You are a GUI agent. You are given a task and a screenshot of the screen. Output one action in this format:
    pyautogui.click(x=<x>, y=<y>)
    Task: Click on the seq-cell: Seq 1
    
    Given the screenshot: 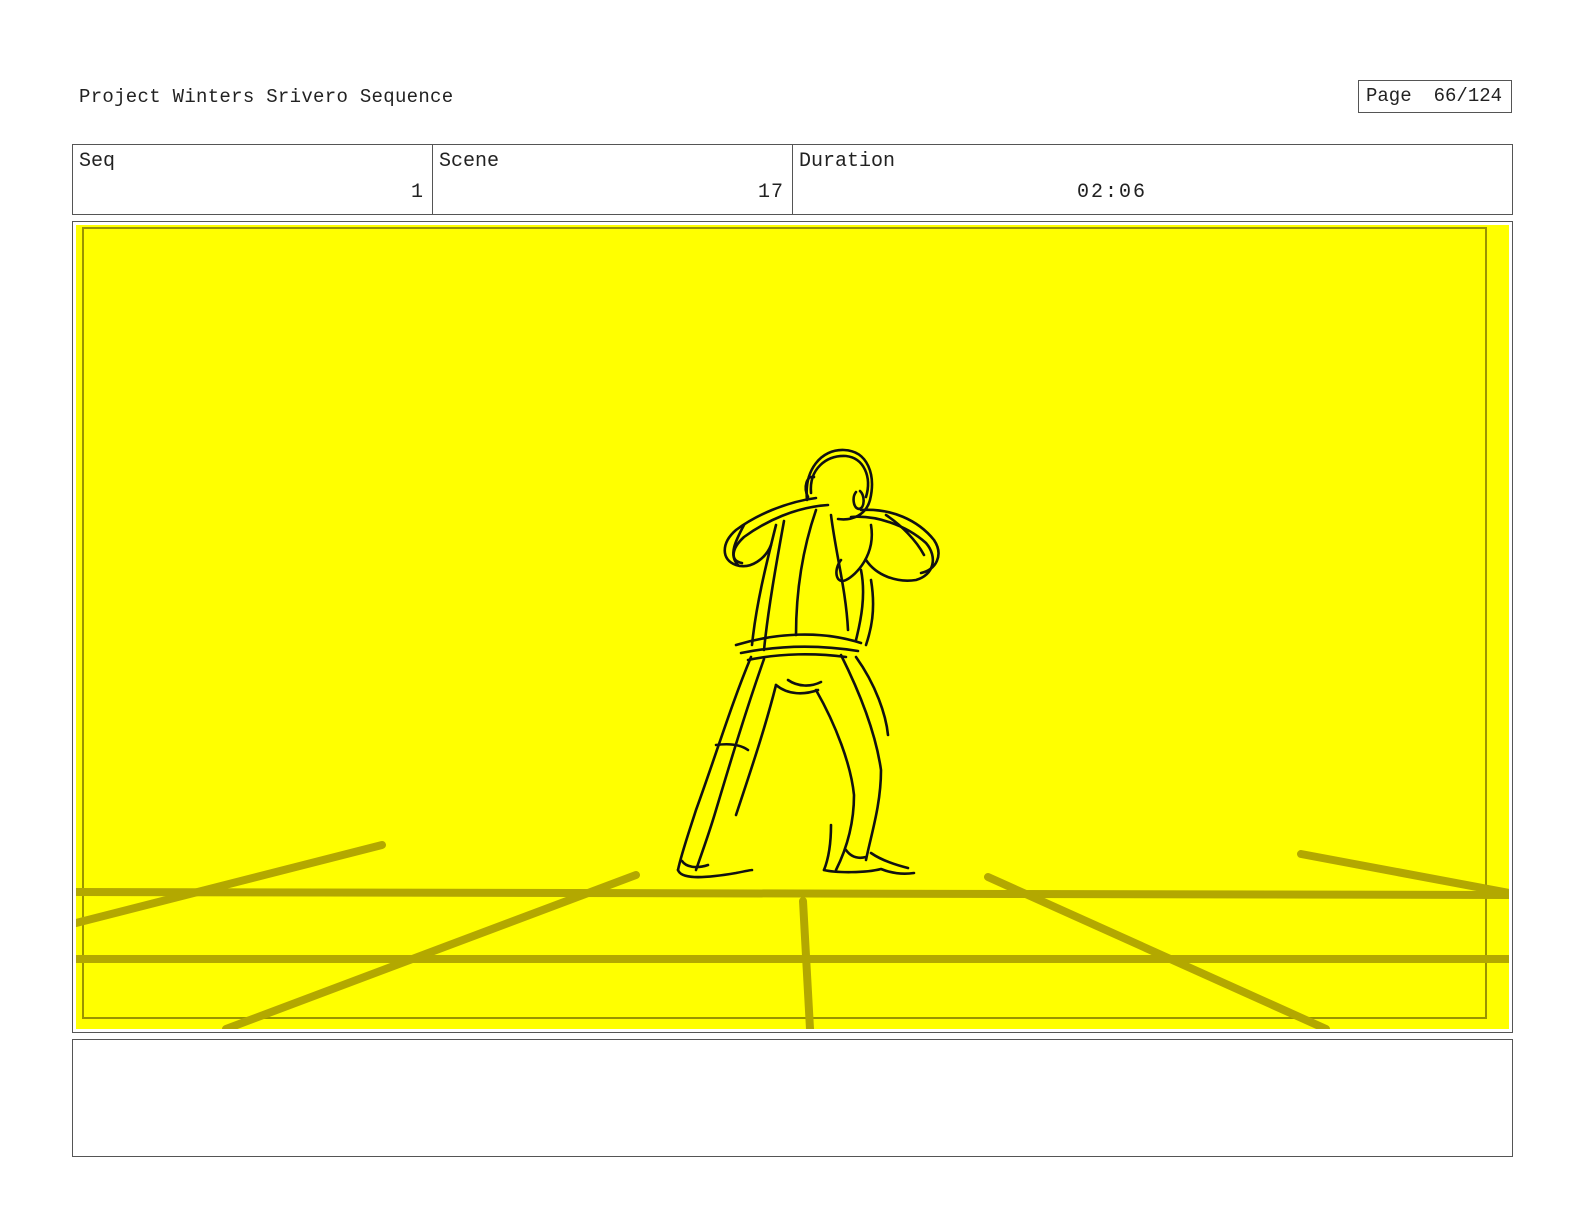 What is the action you would take?
    pyautogui.click(x=253, y=179)
    